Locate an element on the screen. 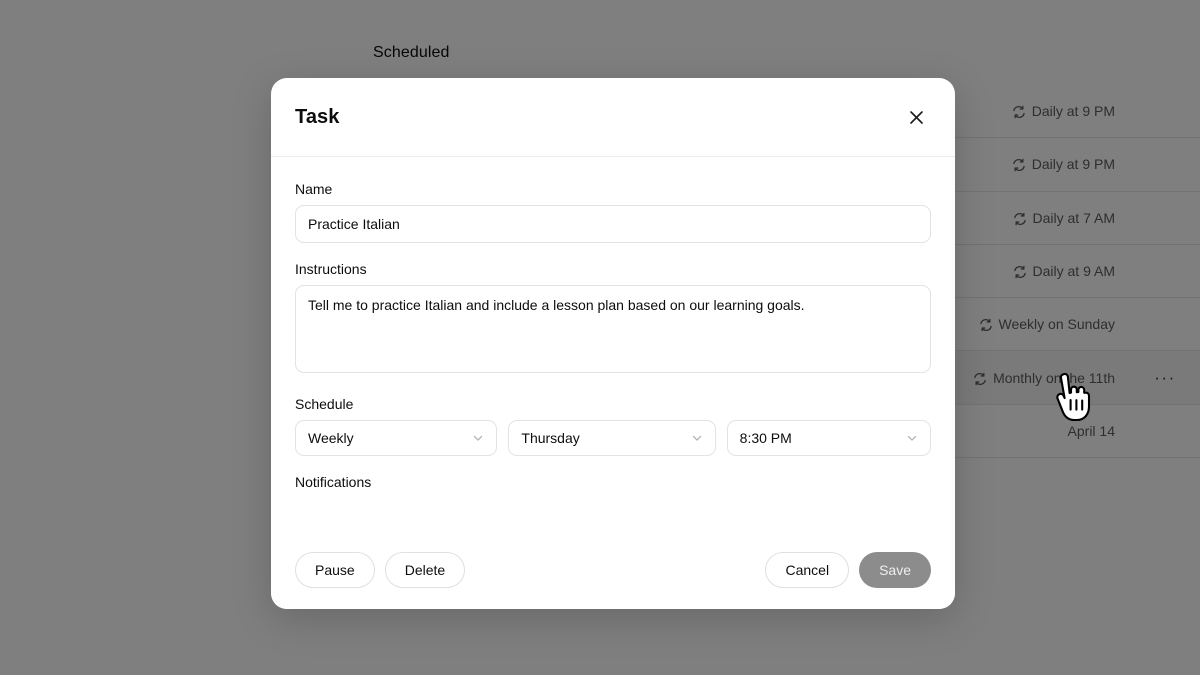 The width and height of the screenshot is (1200, 675). name-input is located at coordinates (613, 224).